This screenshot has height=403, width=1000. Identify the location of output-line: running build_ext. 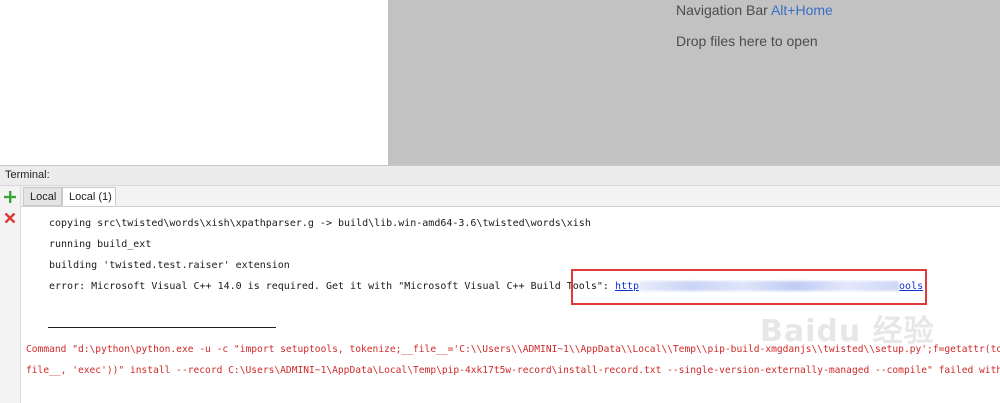
(100, 244).